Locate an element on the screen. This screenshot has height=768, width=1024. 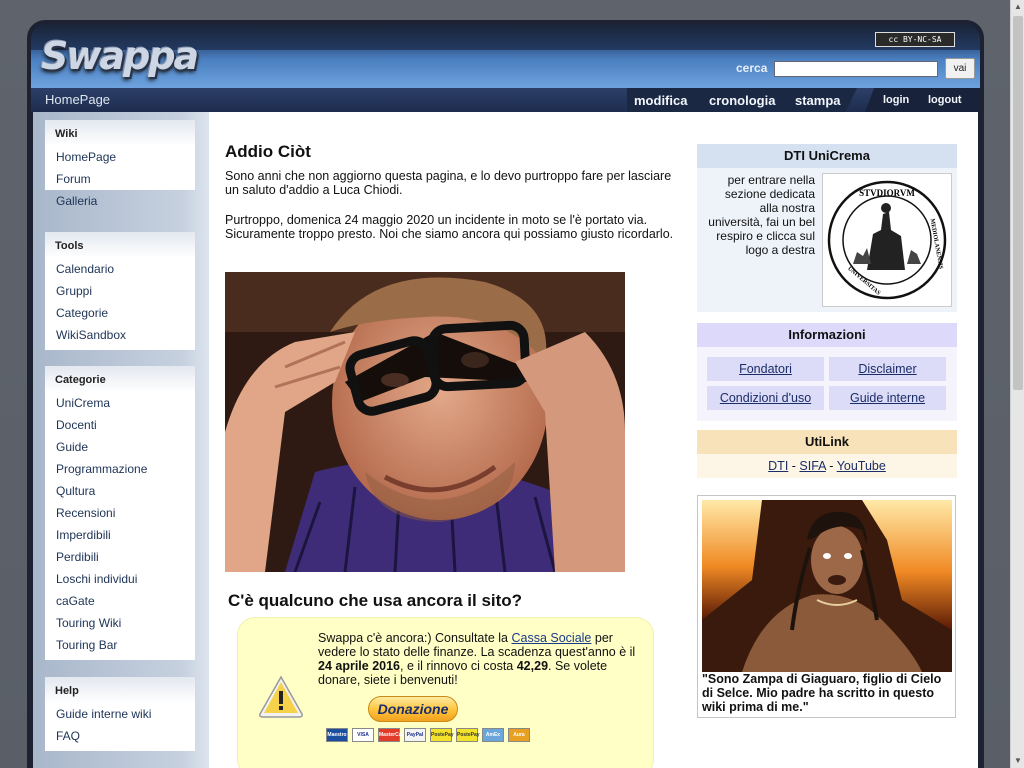
sidebar-item-docenti: Docenti is located at coordinates (120, 425).